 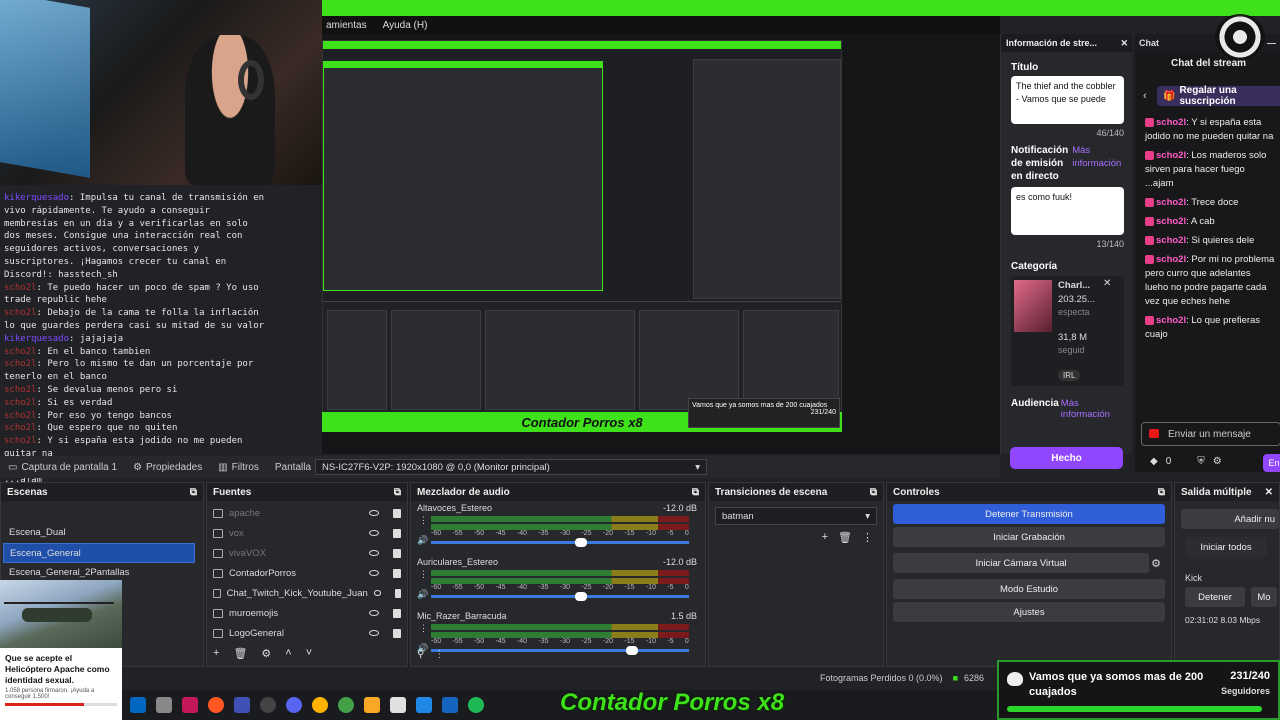 What do you see at coordinates (1271, 463) in the screenshot?
I see `send-button: En` at bounding box center [1271, 463].